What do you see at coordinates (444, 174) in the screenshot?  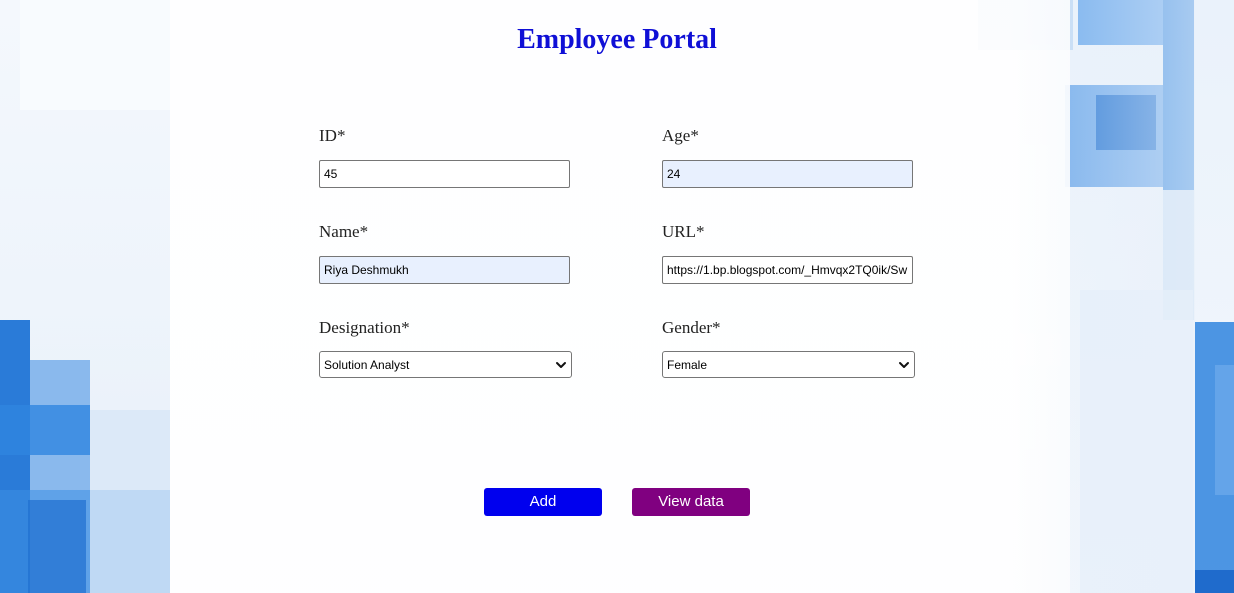 I see `id-input` at bounding box center [444, 174].